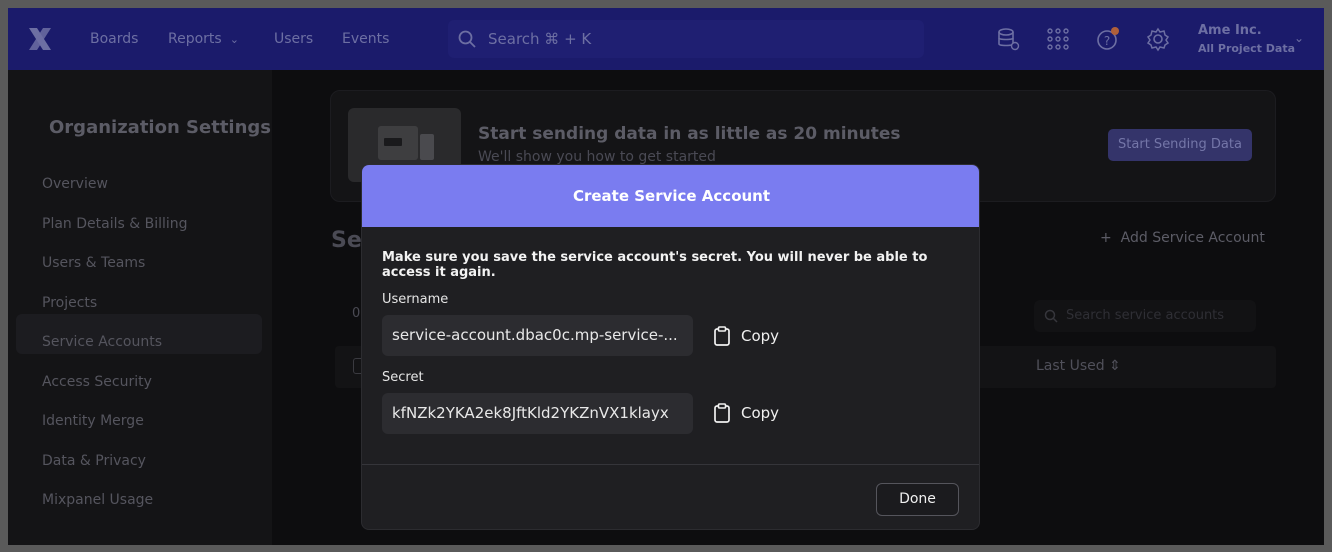 The height and width of the screenshot is (552, 1332). I want to click on start-sending-data-button: Start Sending Data, so click(1180, 145).